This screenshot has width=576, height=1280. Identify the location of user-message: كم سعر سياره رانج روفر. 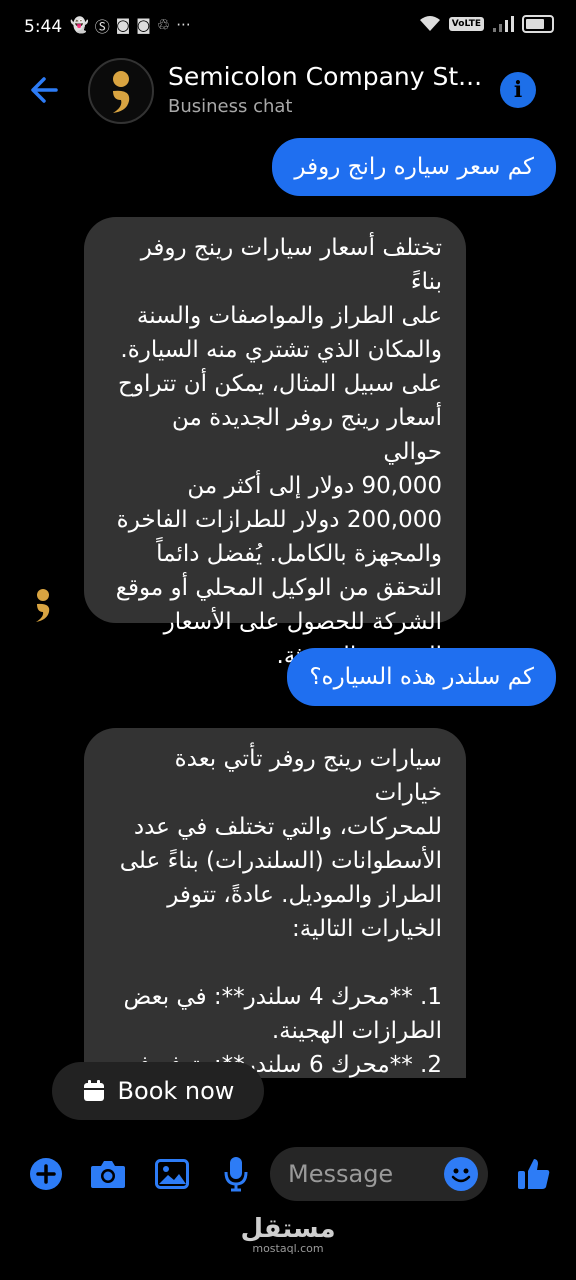
(414, 167).